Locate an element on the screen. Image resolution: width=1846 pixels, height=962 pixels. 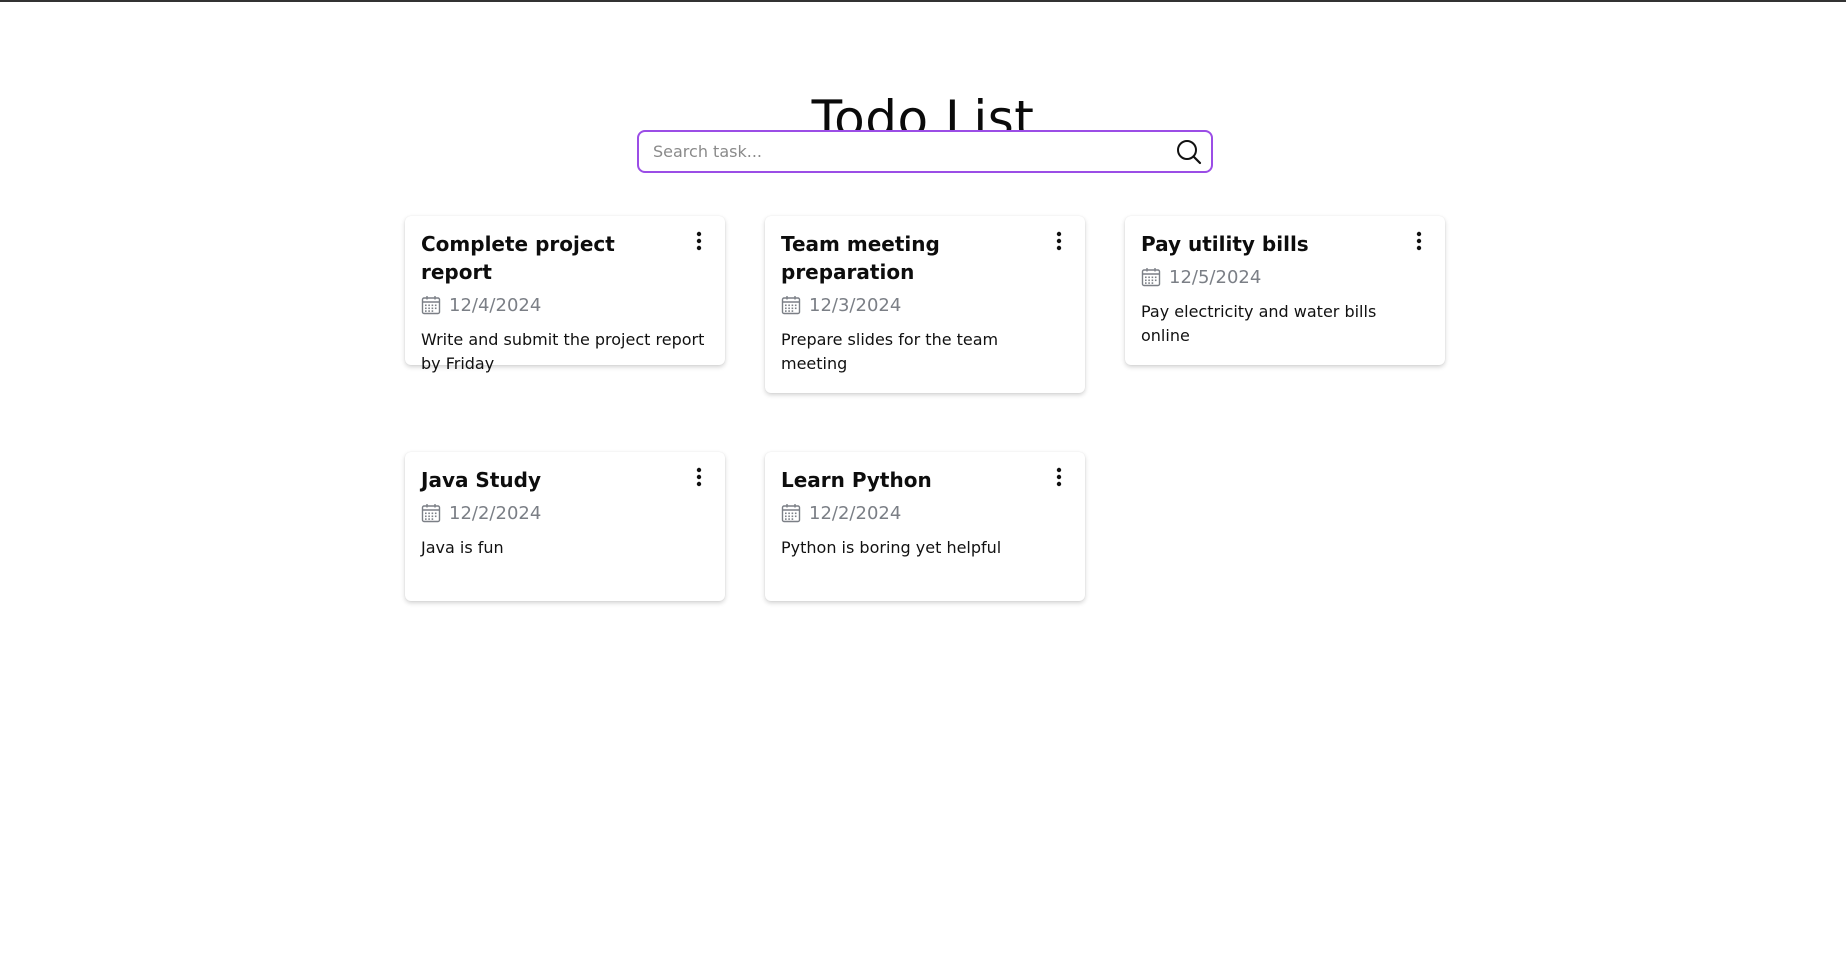
task-date: 12/4/2024 is located at coordinates (495, 305).